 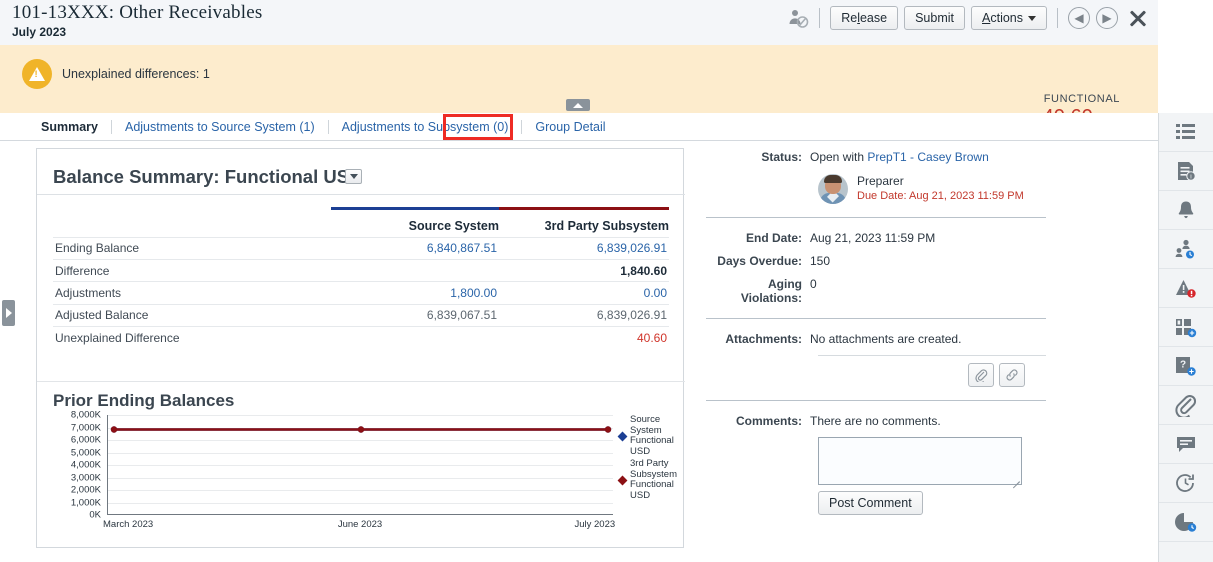 I want to click on row-subsystem-value: 1,840.60, so click(x=584, y=270).